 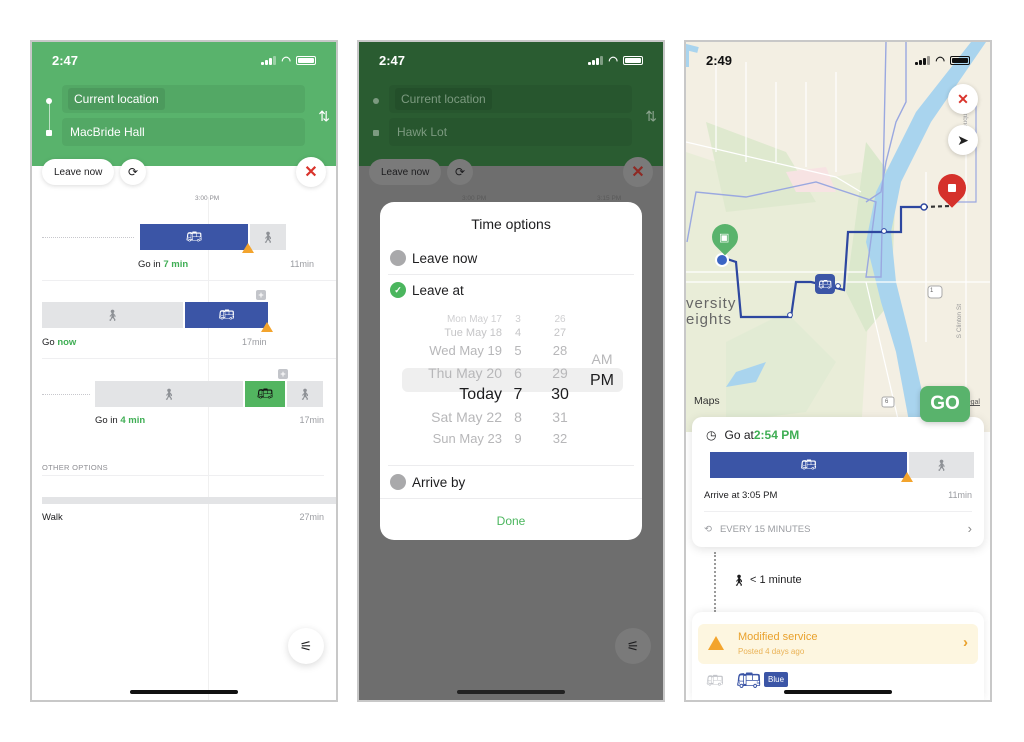 What do you see at coordinates (133, 420) in the screenshot?
I see `go-value: 4 min` at bounding box center [133, 420].